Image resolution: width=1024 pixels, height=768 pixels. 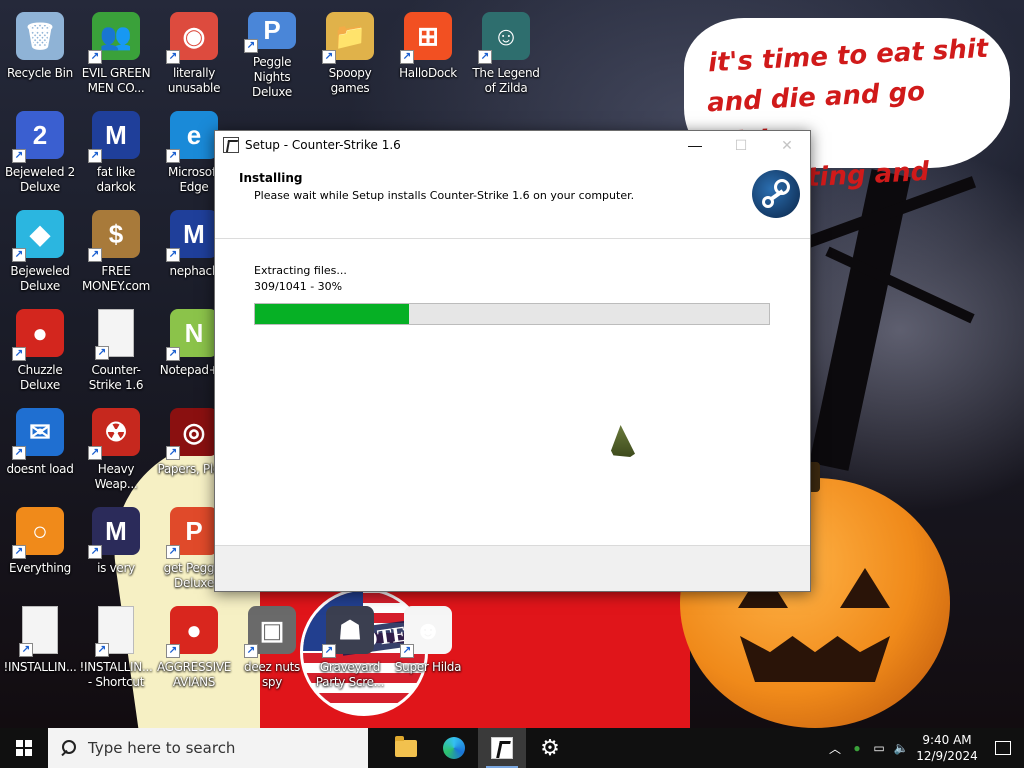 I want to click on desktop-icon: ● ↗ Chuzzle Deluxe, so click(x=40, y=351).